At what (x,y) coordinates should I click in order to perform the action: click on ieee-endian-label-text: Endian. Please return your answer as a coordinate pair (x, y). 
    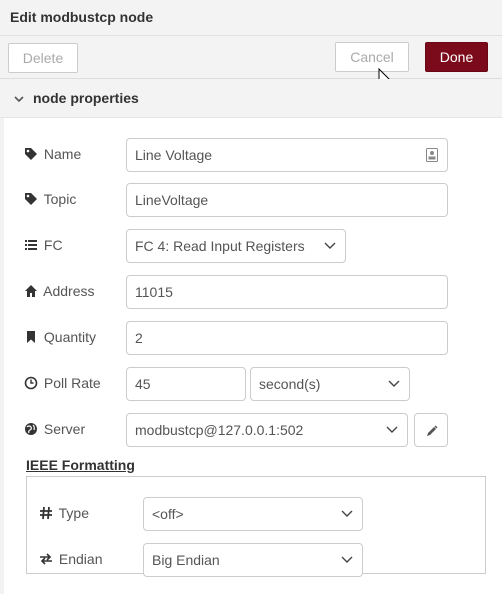
    Looking at the image, I should click on (80, 559).